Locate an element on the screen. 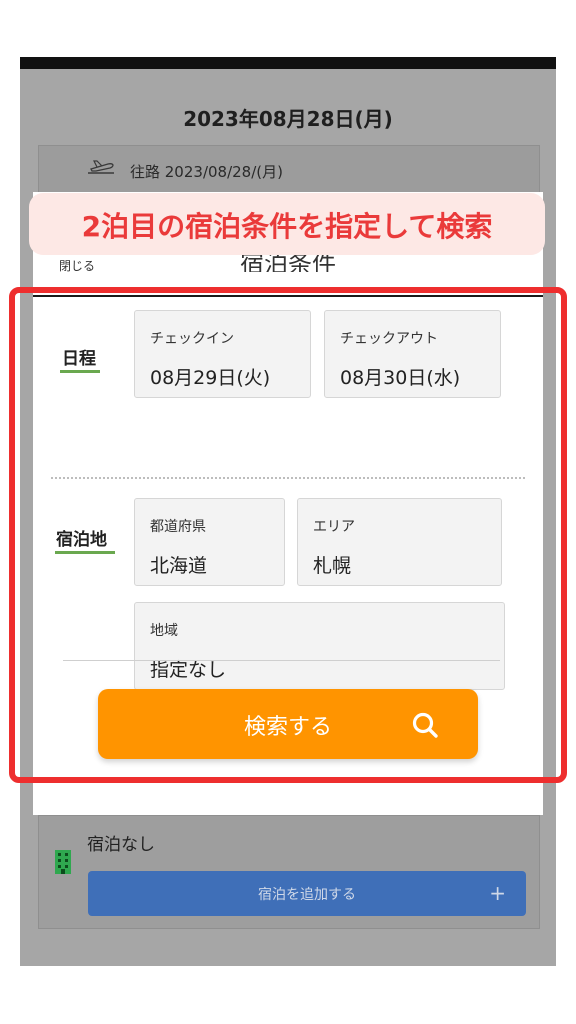 This screenshot has height=1024, width=576. schedule-label: 日程 is located at coordinates (79, 359).